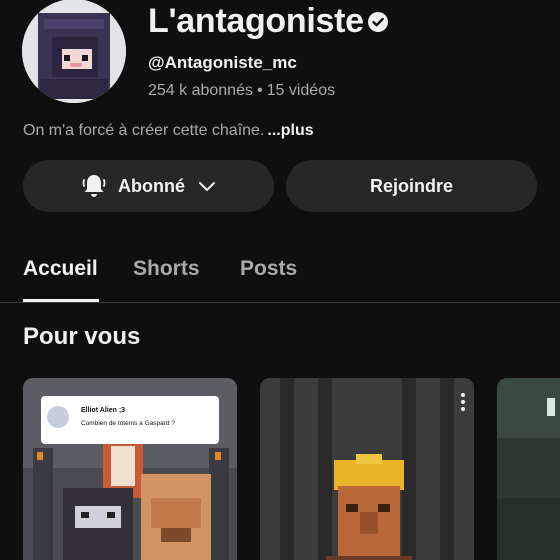 The image size is (560, 560). I want to click on subscribed-label: Abonné, so click(151, 185).